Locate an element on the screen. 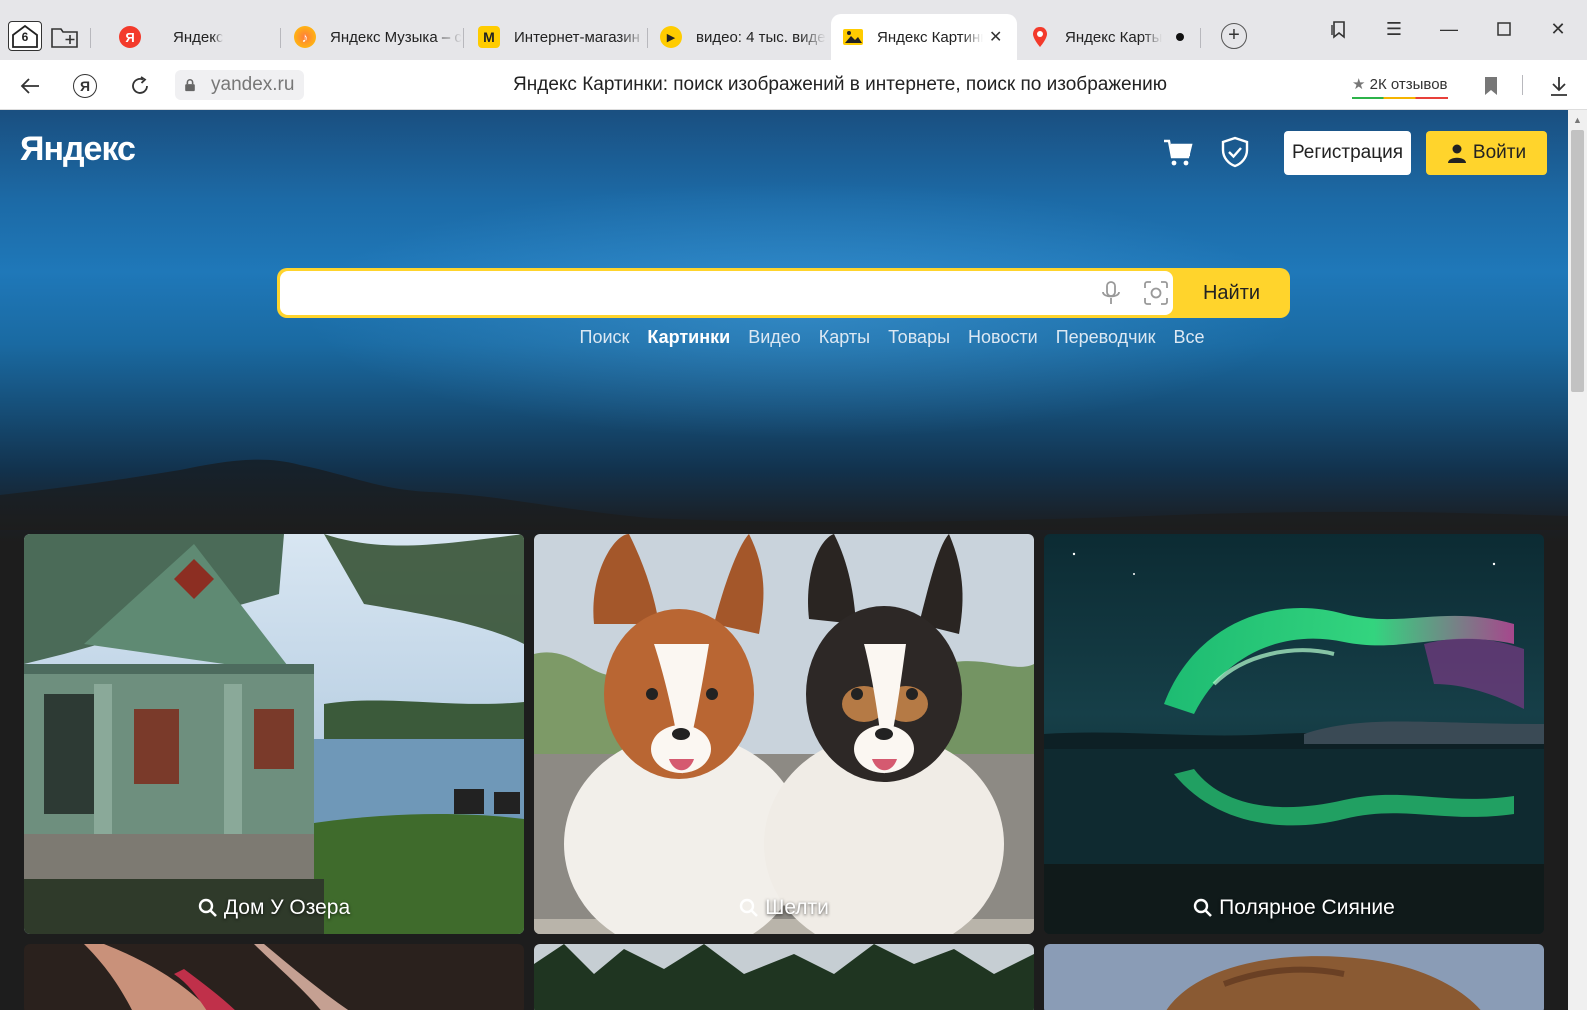 Image resolution: width=1587 pixels, height=1010 pixels. yandex-favicon-icon: Я is located at coordinates (130, 37).